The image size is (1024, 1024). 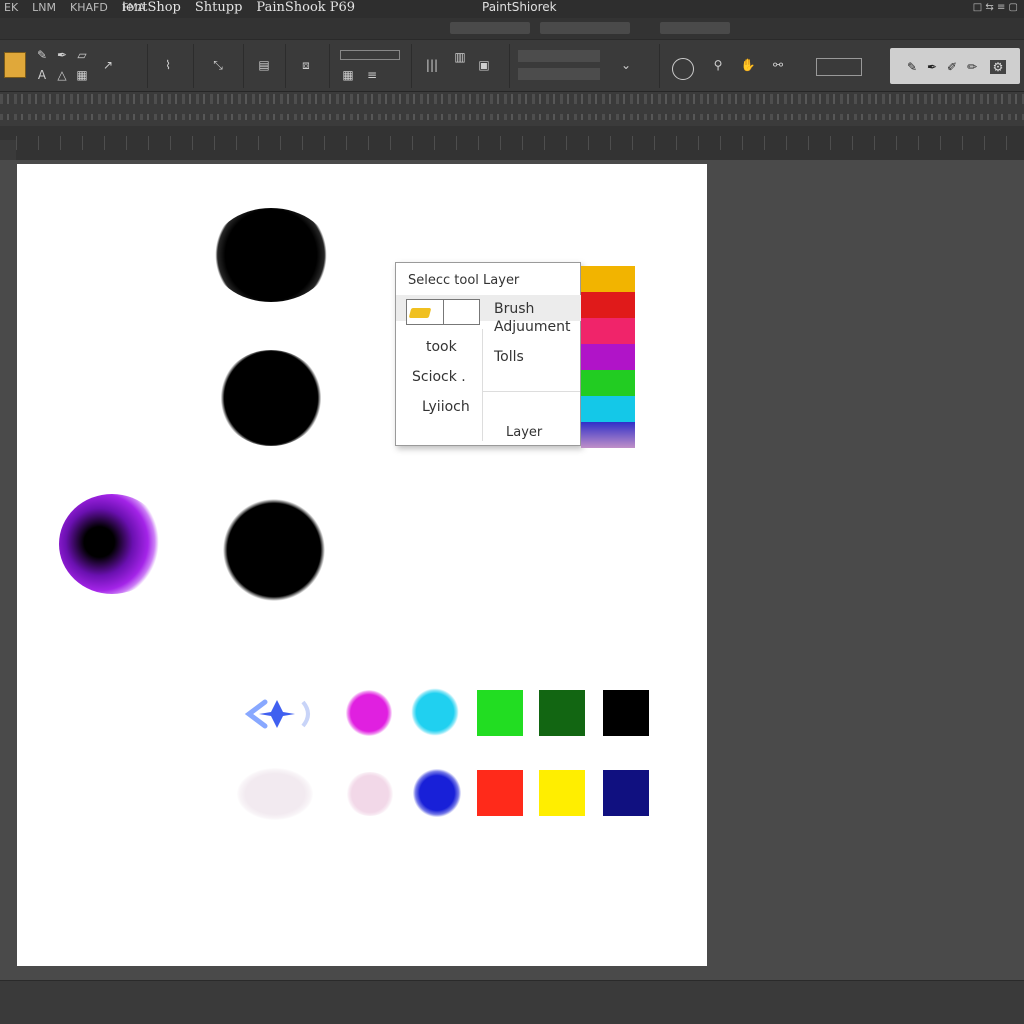 I want to click on red-swatch, so click(x=500, y=793).